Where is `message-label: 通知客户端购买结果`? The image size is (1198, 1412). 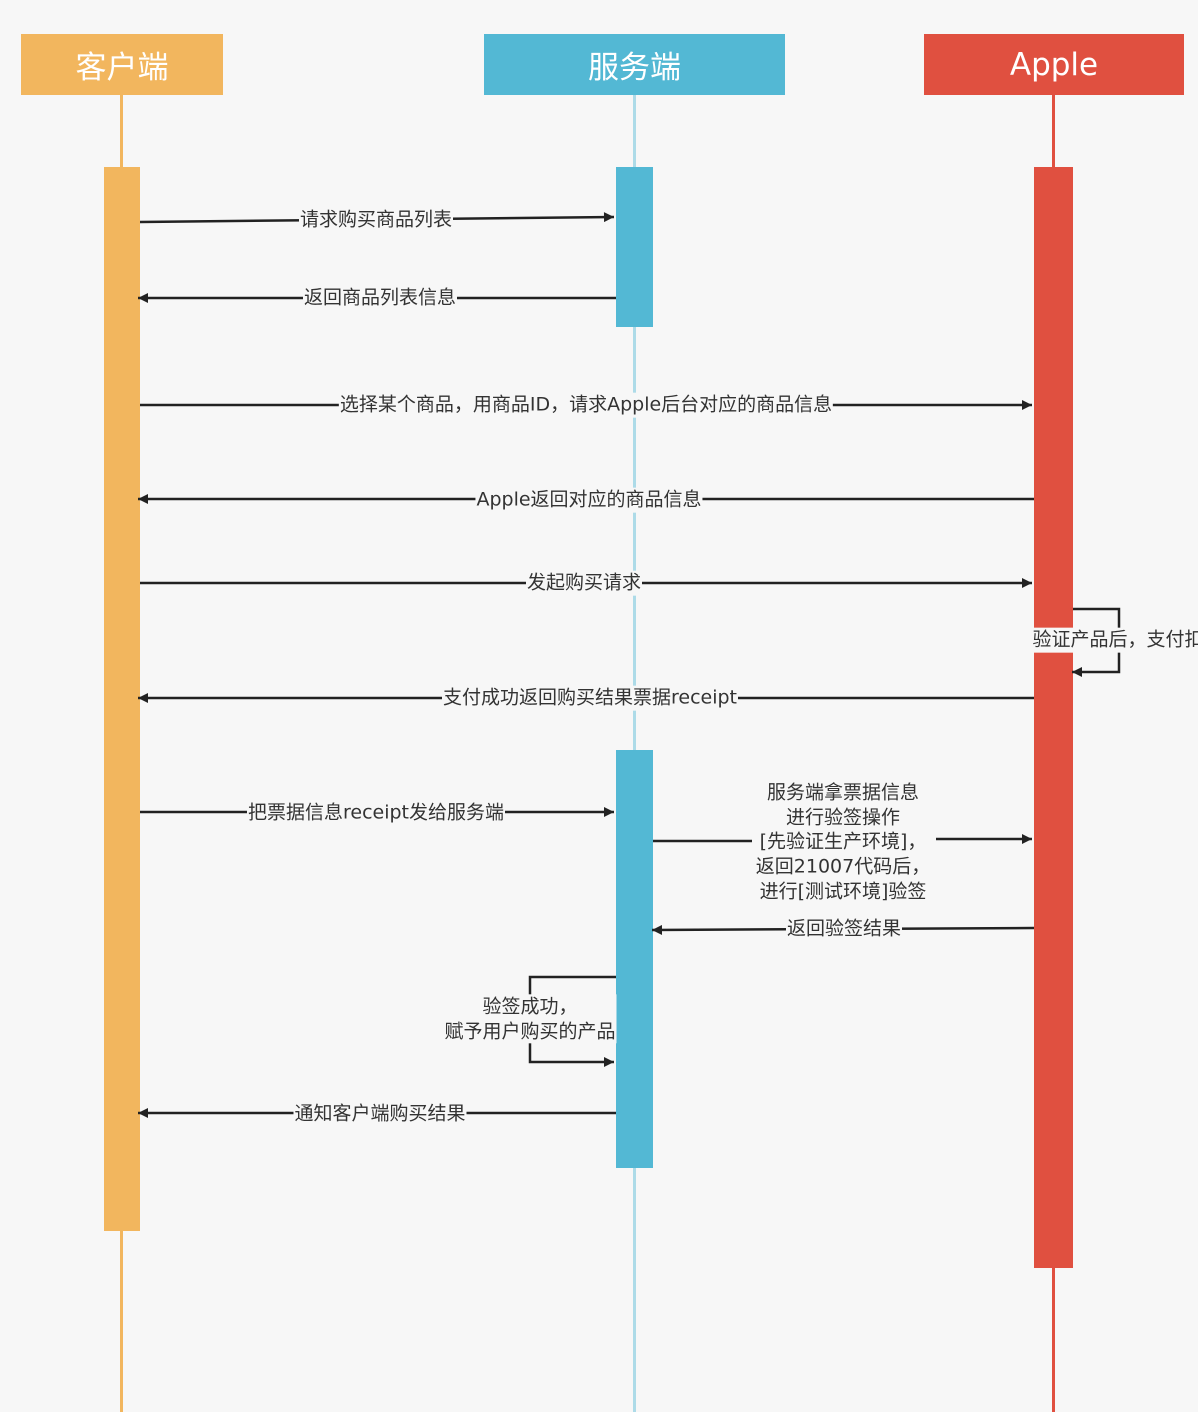
message-label: 通知客户端购买结果 is located at coordinates (380, 1114).